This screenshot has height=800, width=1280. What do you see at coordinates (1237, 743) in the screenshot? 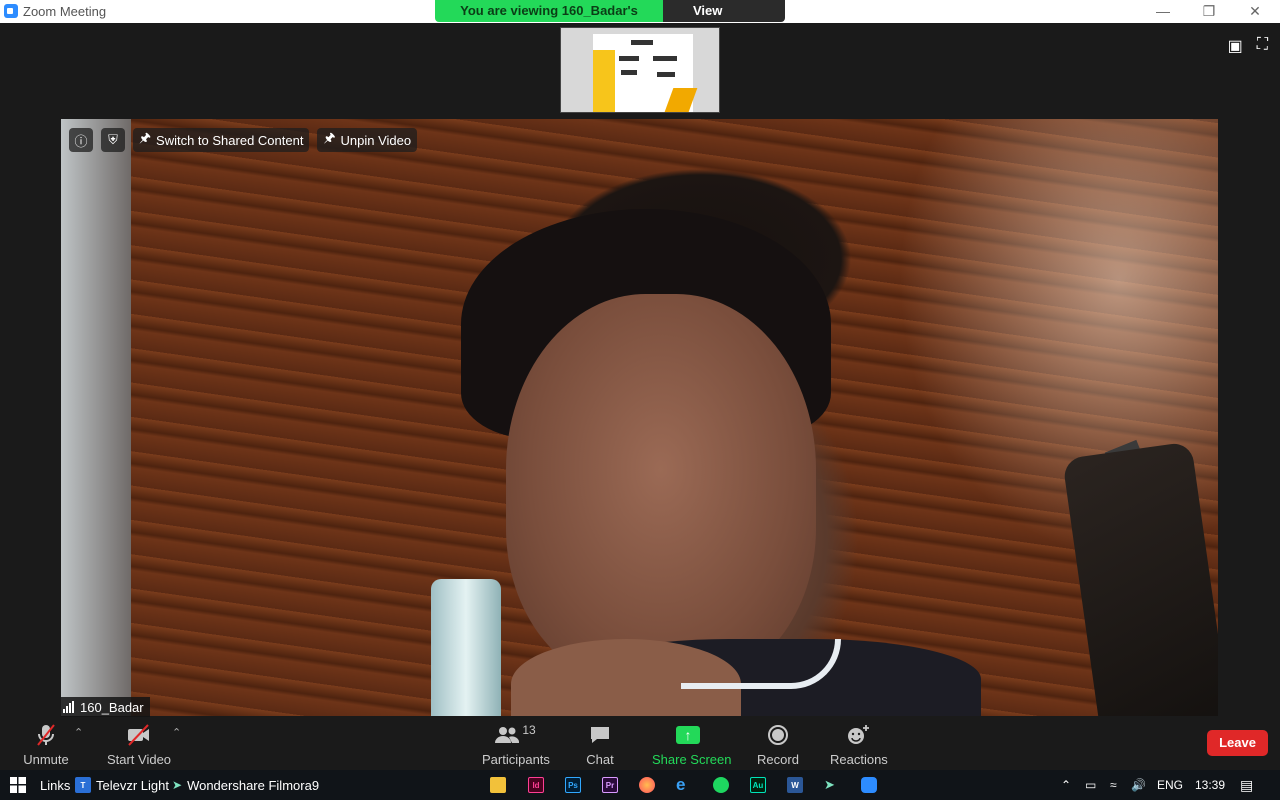
I see `leave-button: Leave` at bounding box center [1237, 743].